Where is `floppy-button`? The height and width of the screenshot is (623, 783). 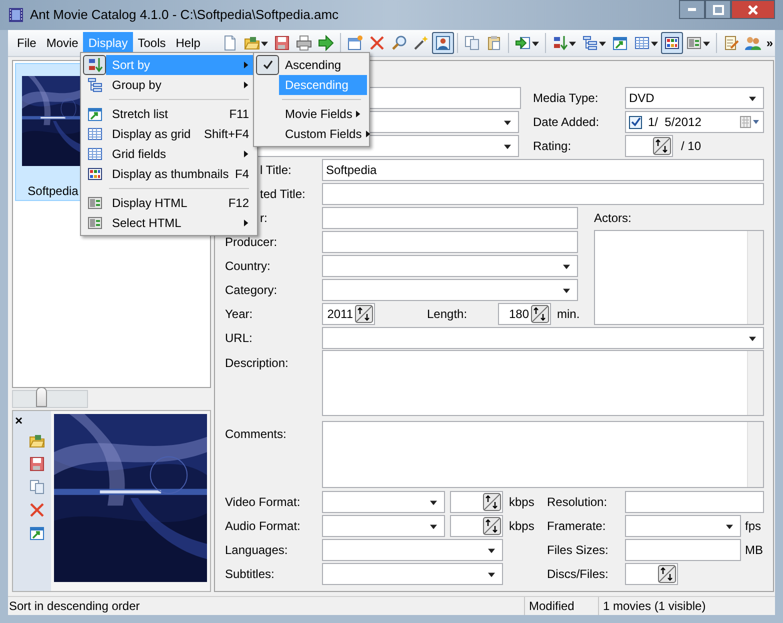 floppy-button is located at coordinates (37, 464).